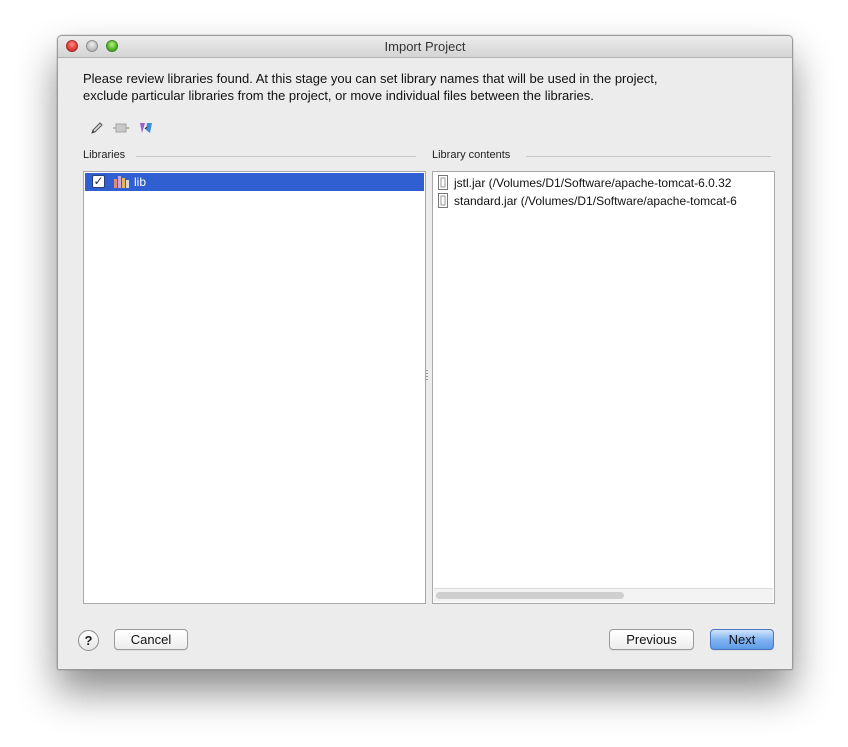 The height and width of the screenshot is (747, 848). Describe the element at coordinates (104, 155) in the screenshot. I see `libraries-label: Libraries` at that location.